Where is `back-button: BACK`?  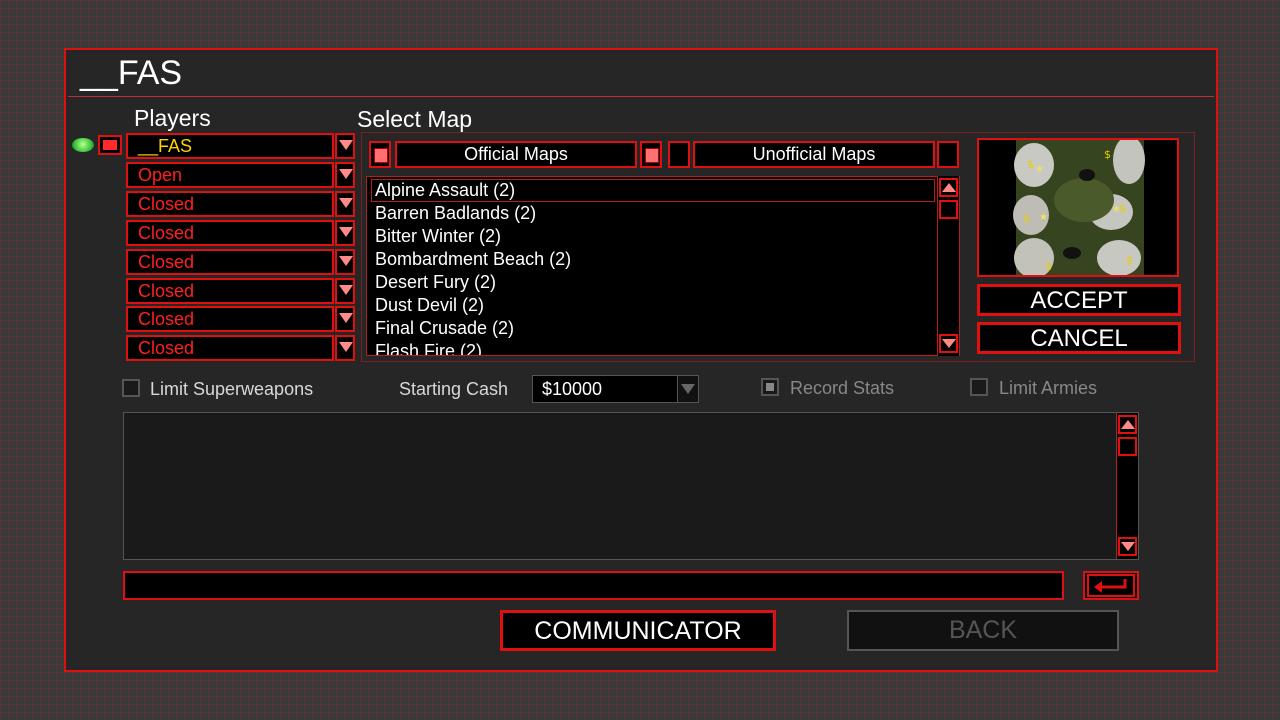 back-button: BACK is located at coordinates (983, 630).